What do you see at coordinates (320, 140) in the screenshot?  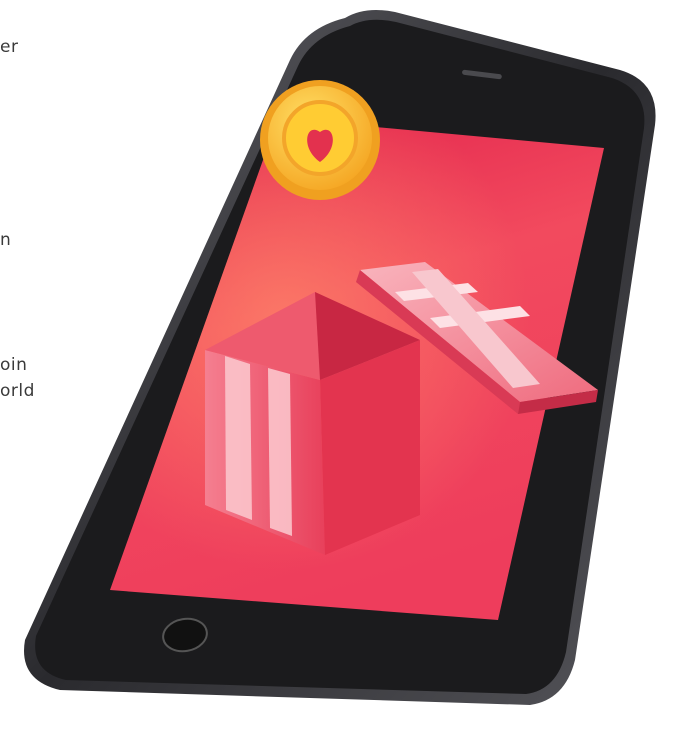 I see `heart-coin-icon` at bounding box center [320, 140].